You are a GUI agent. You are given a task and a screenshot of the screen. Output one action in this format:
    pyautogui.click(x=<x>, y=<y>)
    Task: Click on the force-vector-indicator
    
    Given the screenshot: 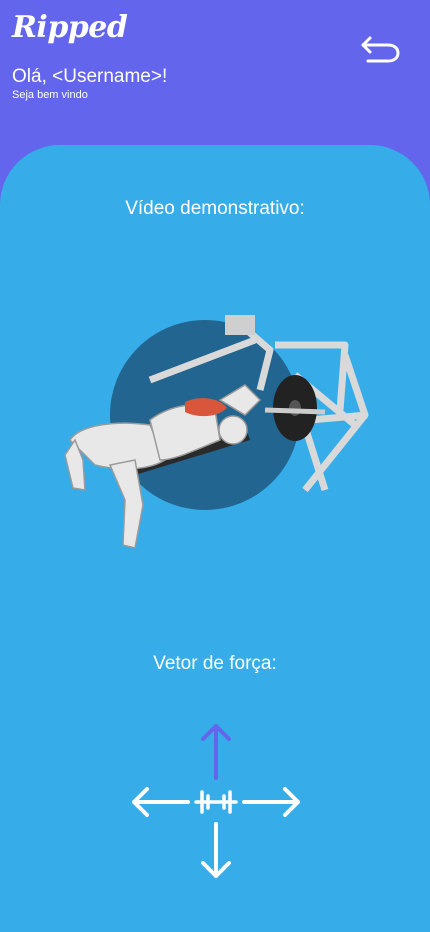 What is the action you would take?
    pyautogui.click(x=216, y=802)
    